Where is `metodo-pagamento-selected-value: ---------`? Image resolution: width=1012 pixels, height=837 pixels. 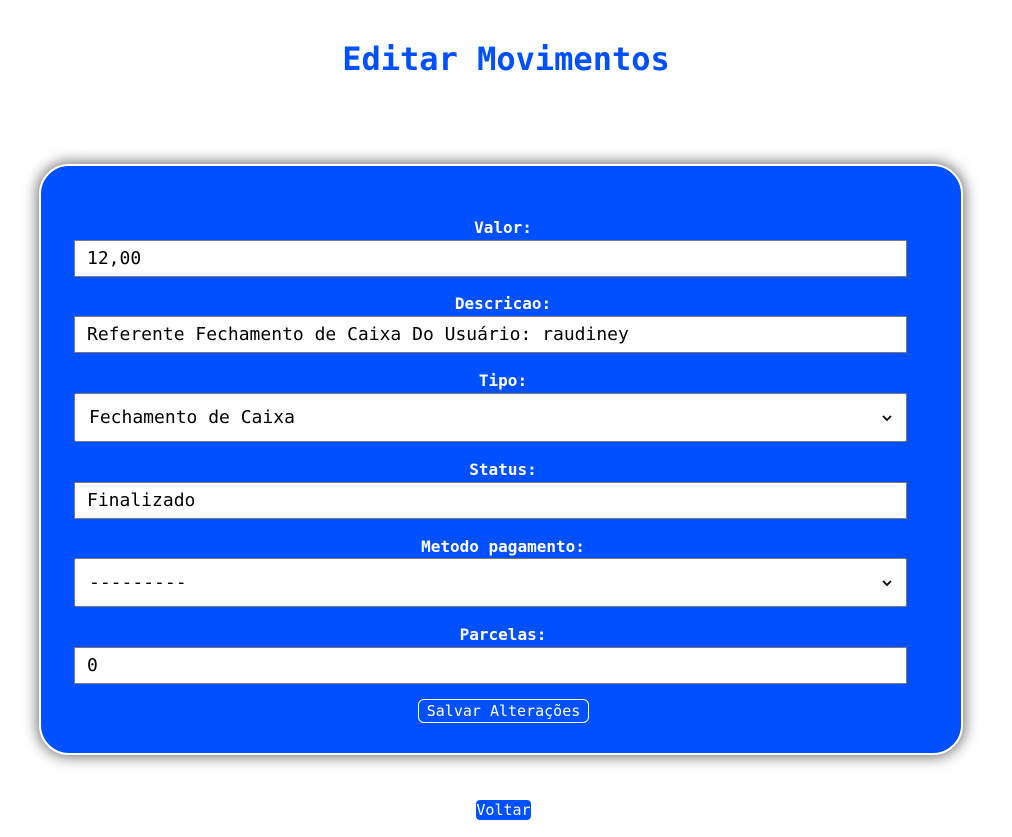 metodo-pagamento-selected-value: --------- is located at coordinates (138, 582).